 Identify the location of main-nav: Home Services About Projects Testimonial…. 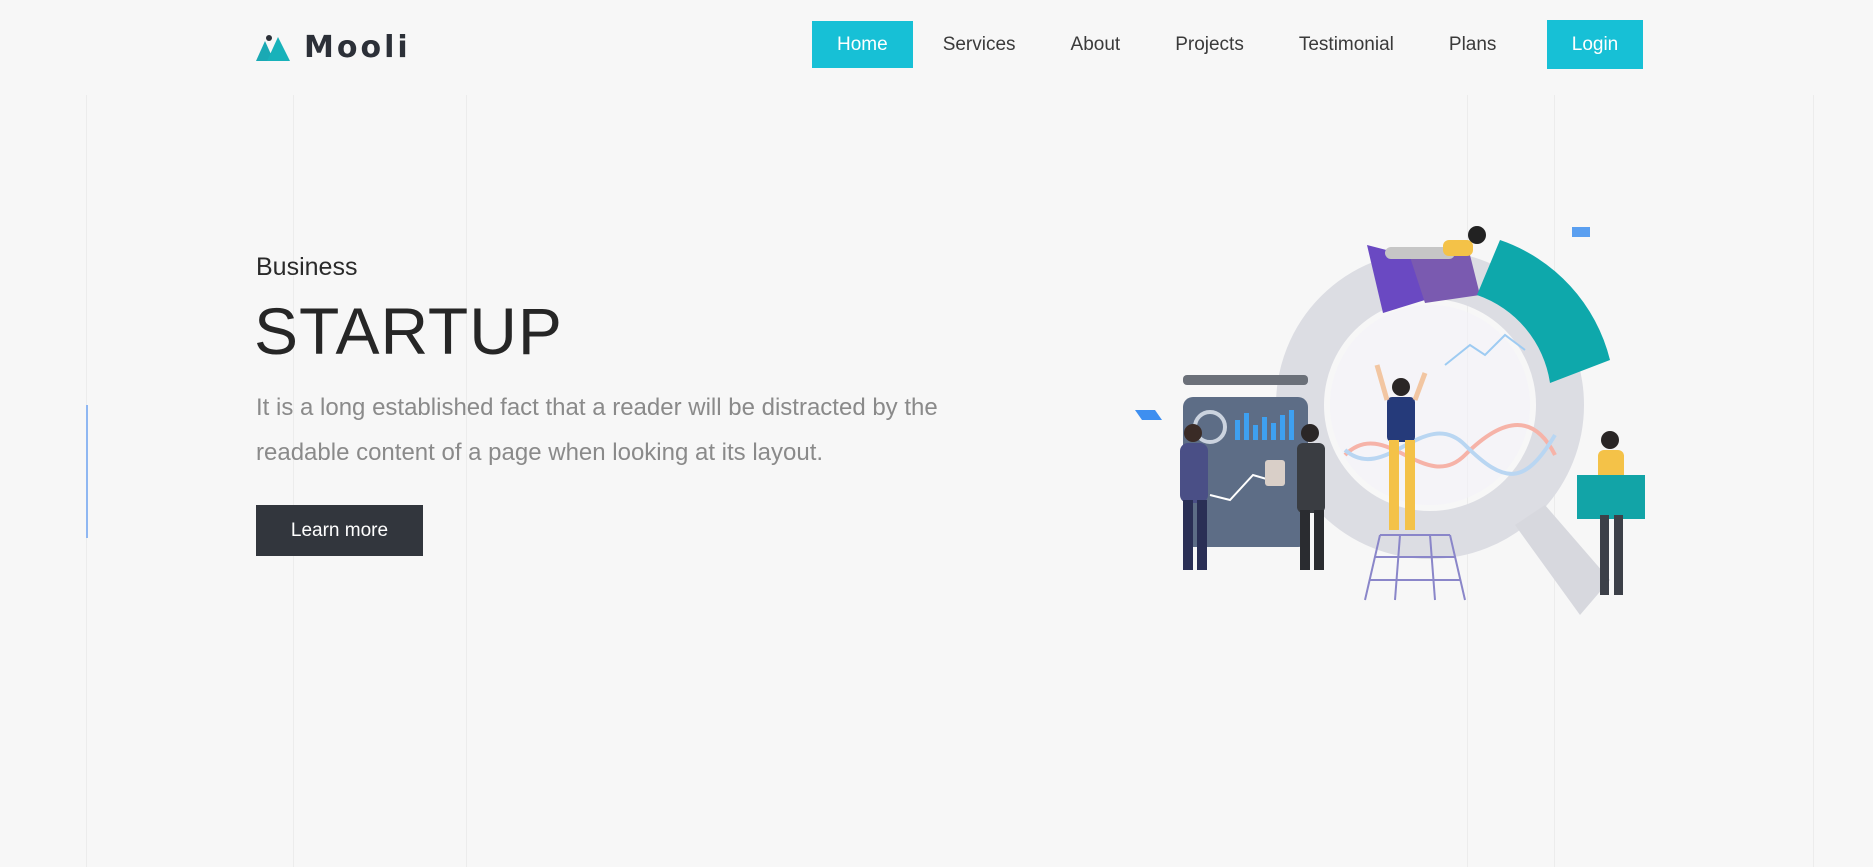
(1169, 44).